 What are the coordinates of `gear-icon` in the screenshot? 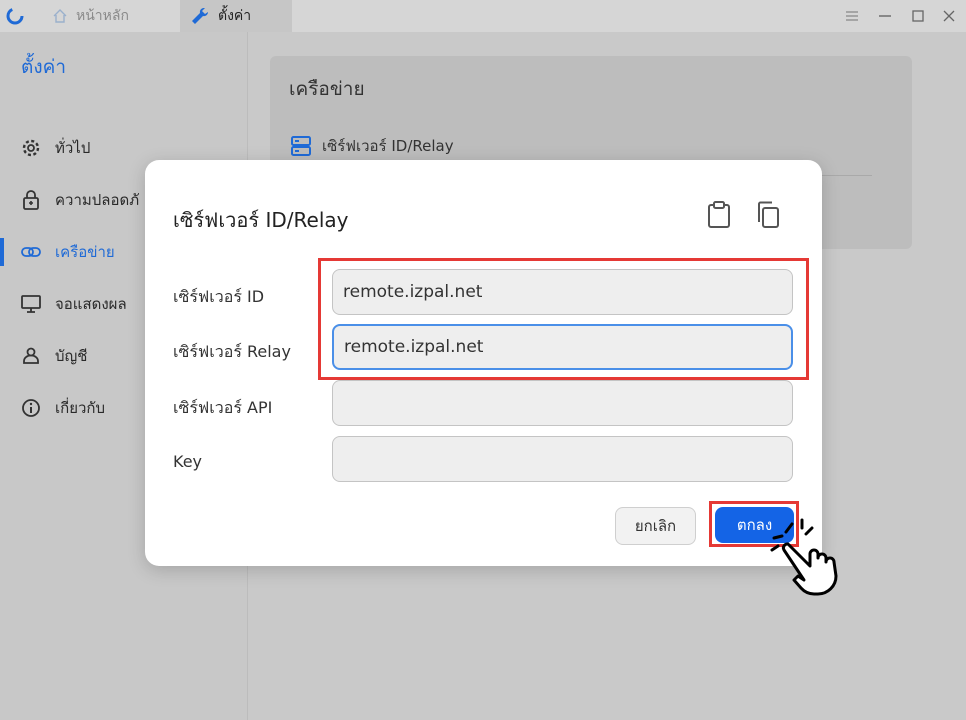 It's located at (31, 148).